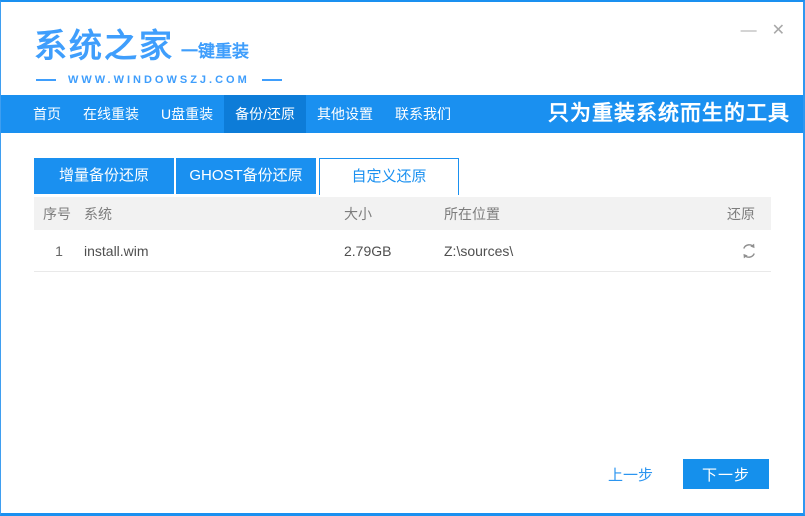 The width and height of the screenshot is (805, 516). What do you see at coordinates (749, 251) in the screenshot?
I see `refresh-icon` at bounding box center [749, 251].